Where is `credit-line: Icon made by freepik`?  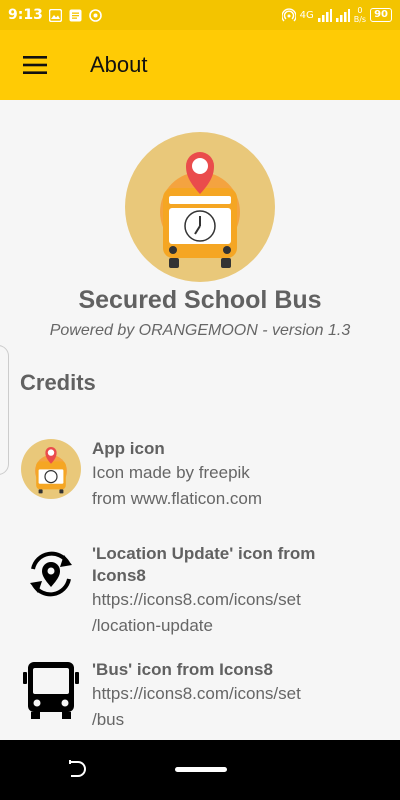 credit-line: Icon made by freepik is located at coordinates (171, 472).